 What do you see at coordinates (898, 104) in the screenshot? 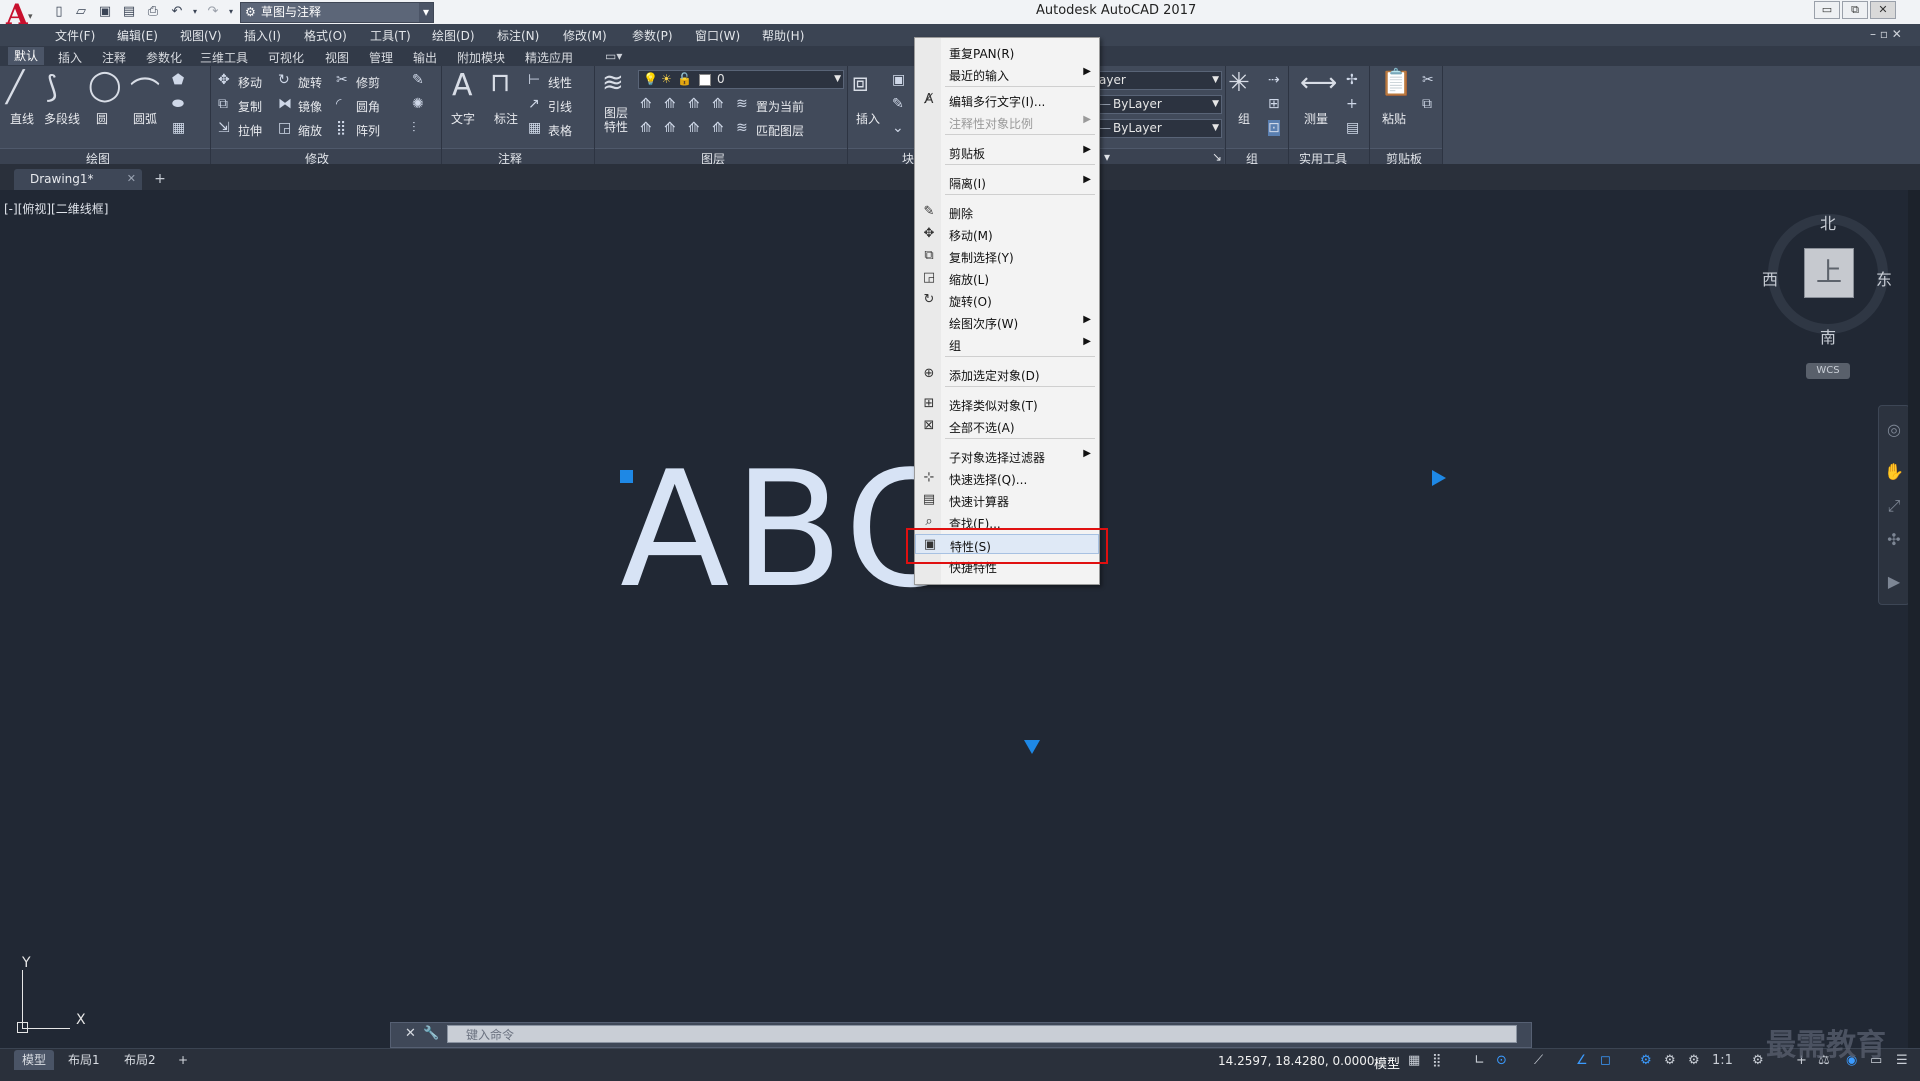
I see `edit-block-icon: ✎` at bounding box center [898, 104].